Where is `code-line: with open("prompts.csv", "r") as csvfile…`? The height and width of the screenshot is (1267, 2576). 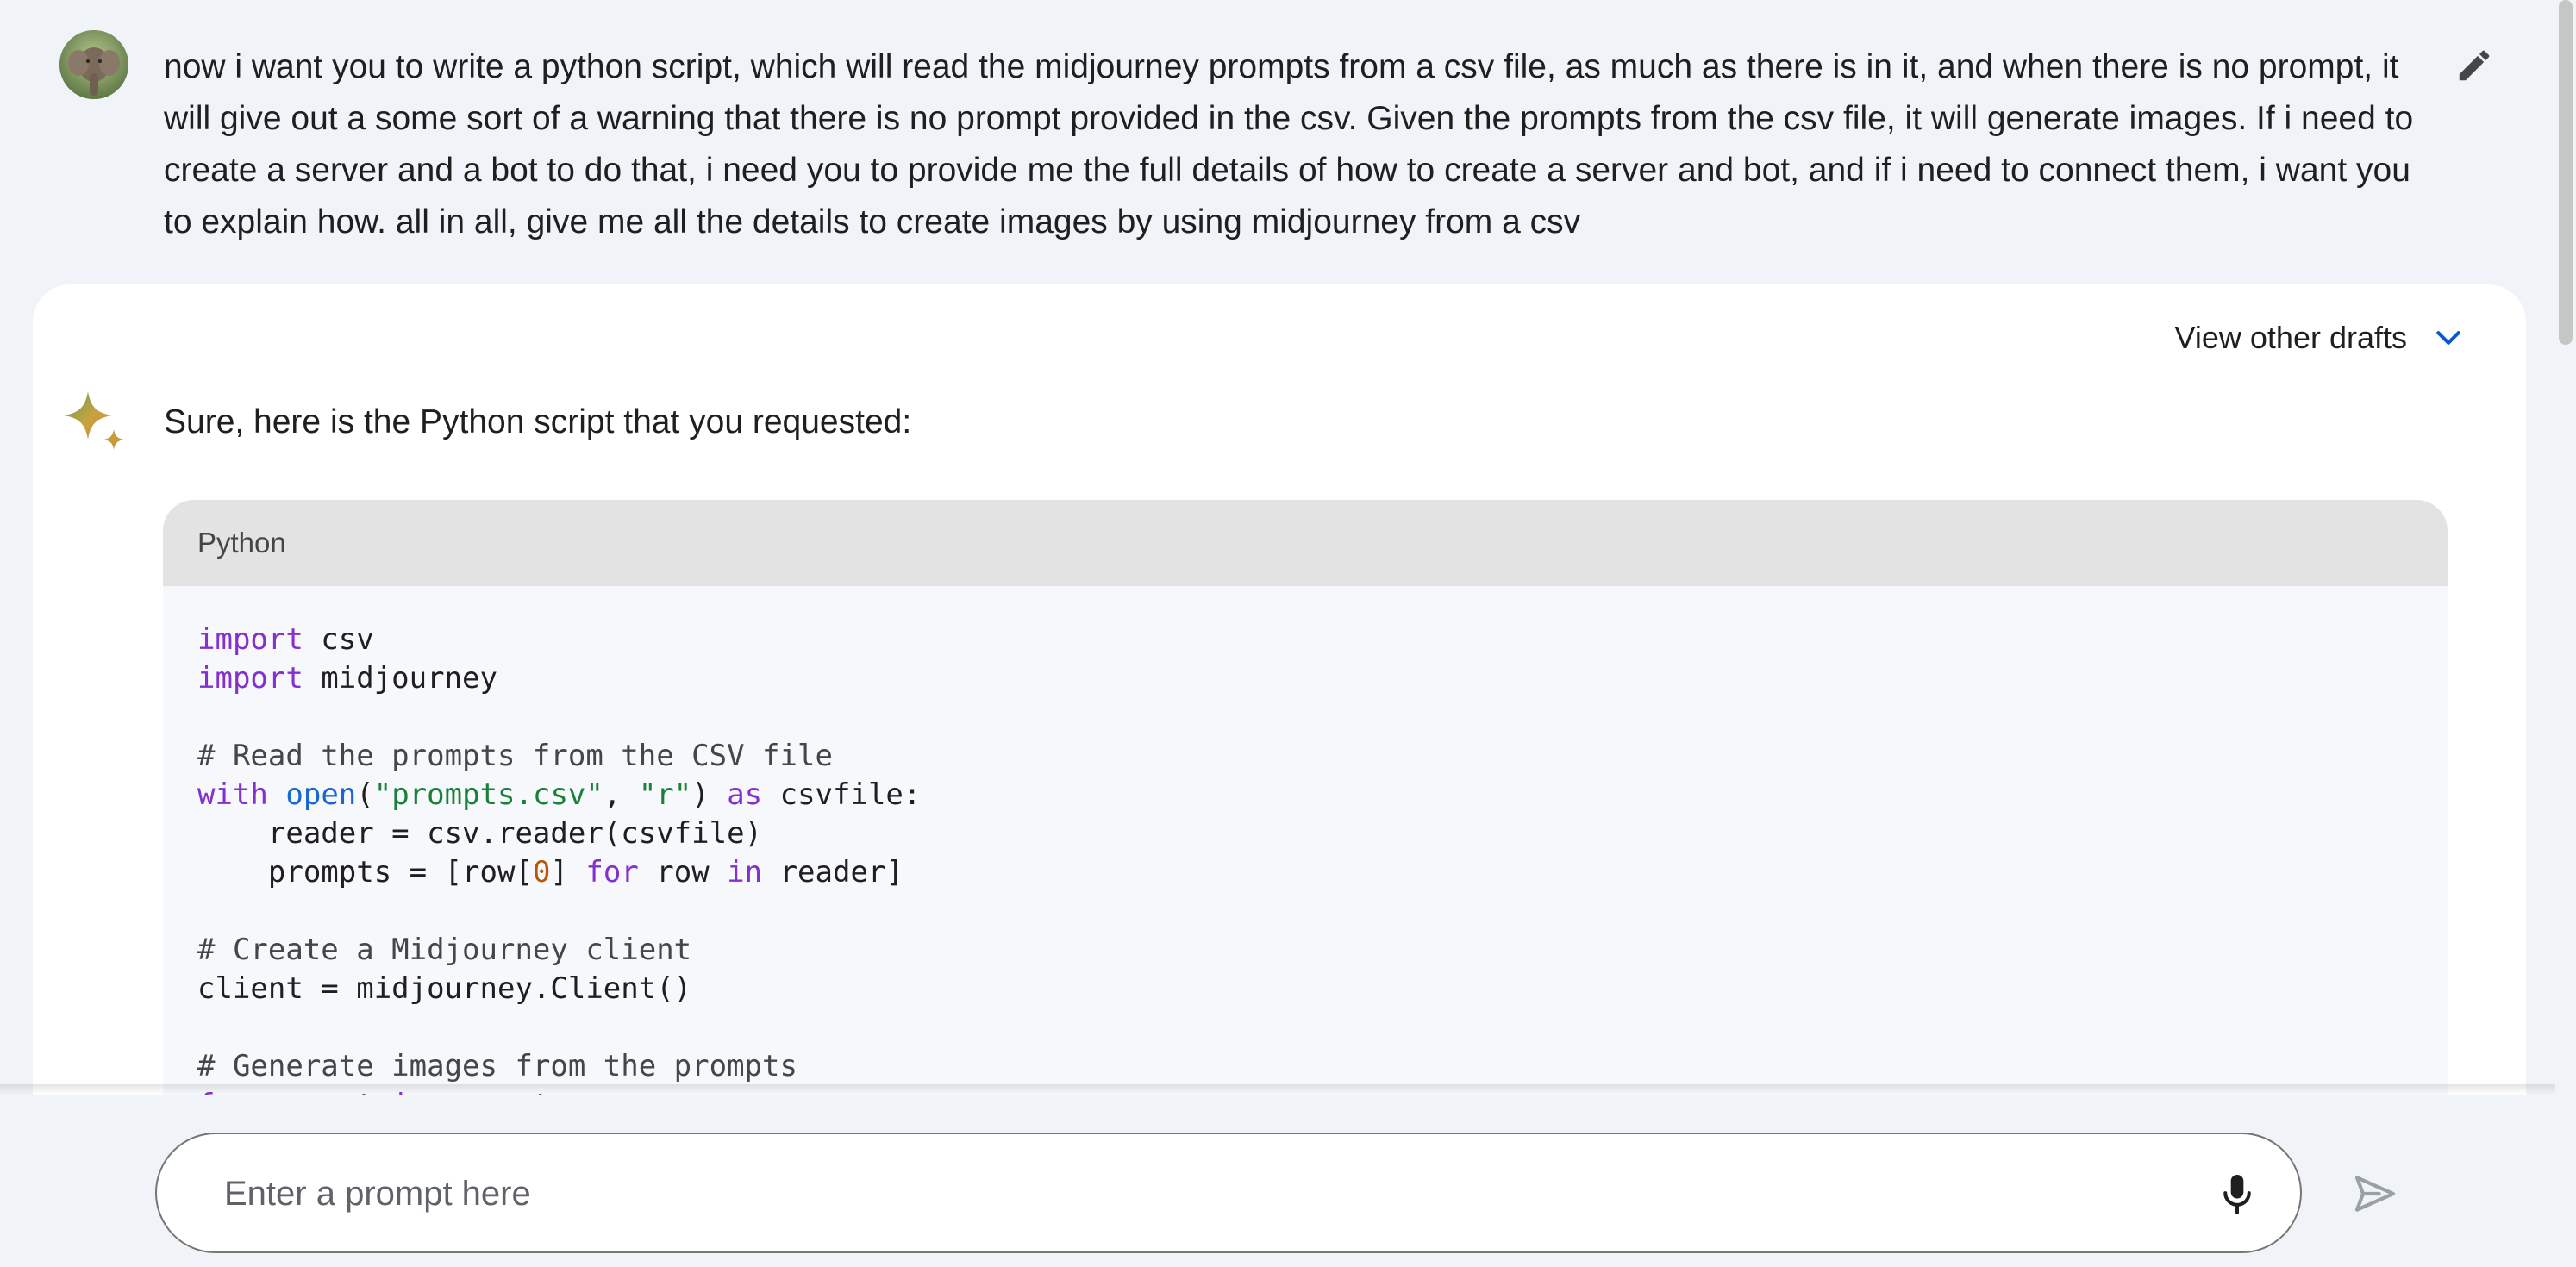
code-line: with open("prompts.csv", "r") as csvfile… is located at coordinates (1305, 795).